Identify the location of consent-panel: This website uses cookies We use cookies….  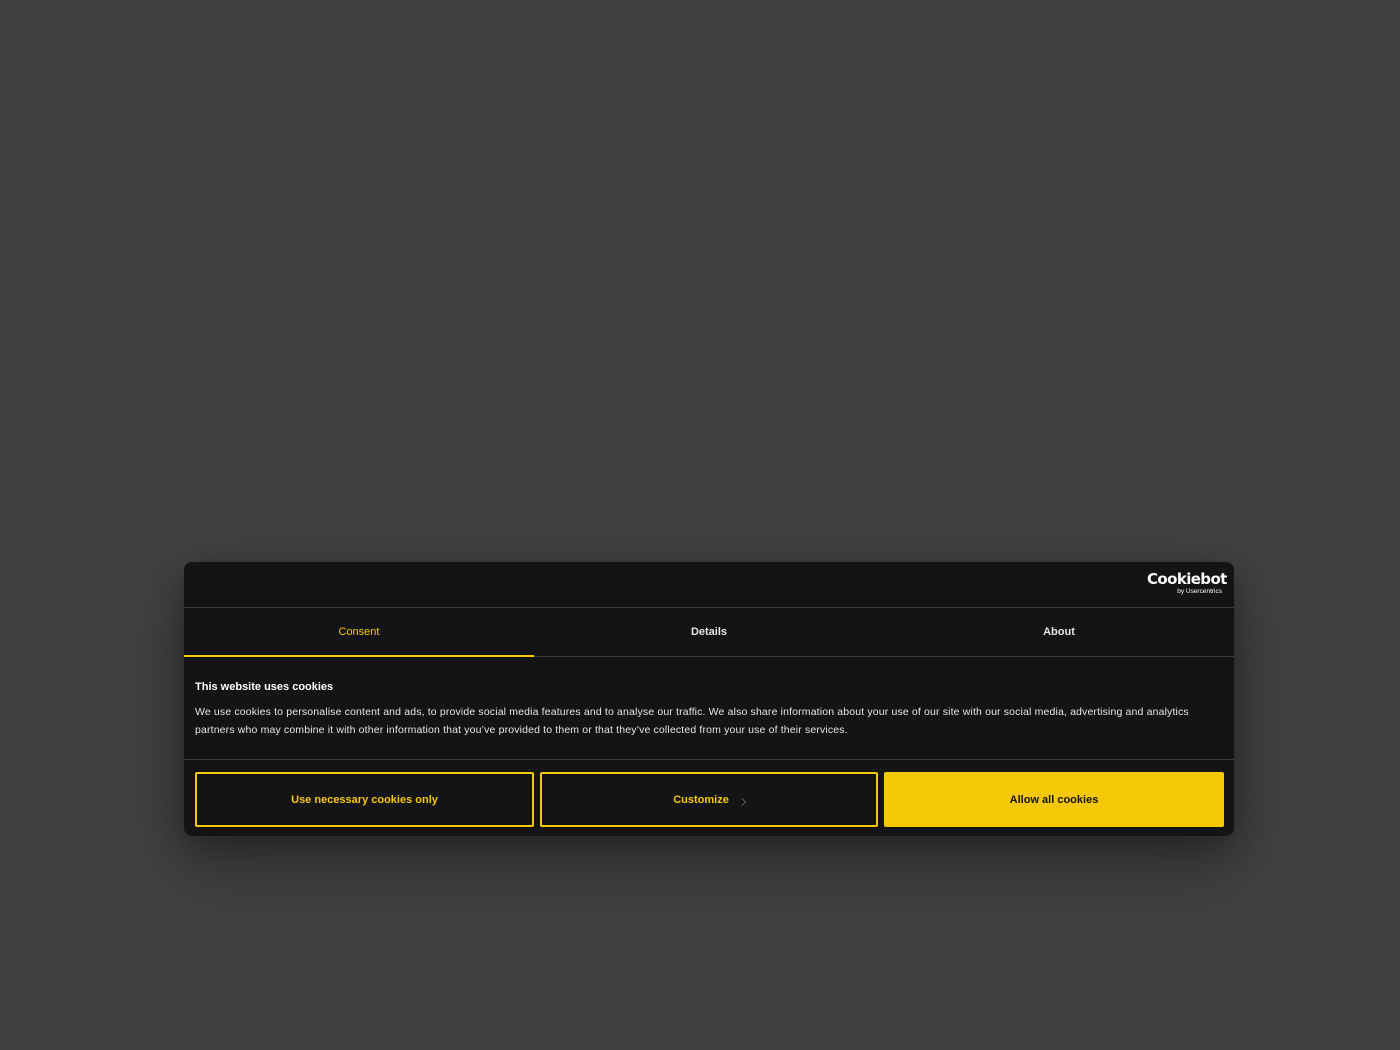
(710, 709).